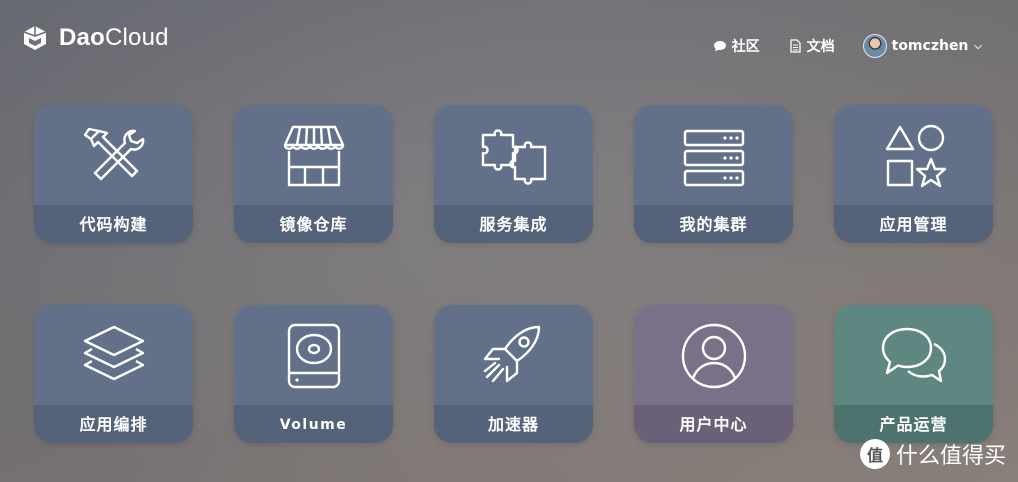 The width and height of the screenshot is (1018, 482). Describe the element at coordinates (113, 424) in the screenshot. I see `tile-label: 应用编排` at that location.